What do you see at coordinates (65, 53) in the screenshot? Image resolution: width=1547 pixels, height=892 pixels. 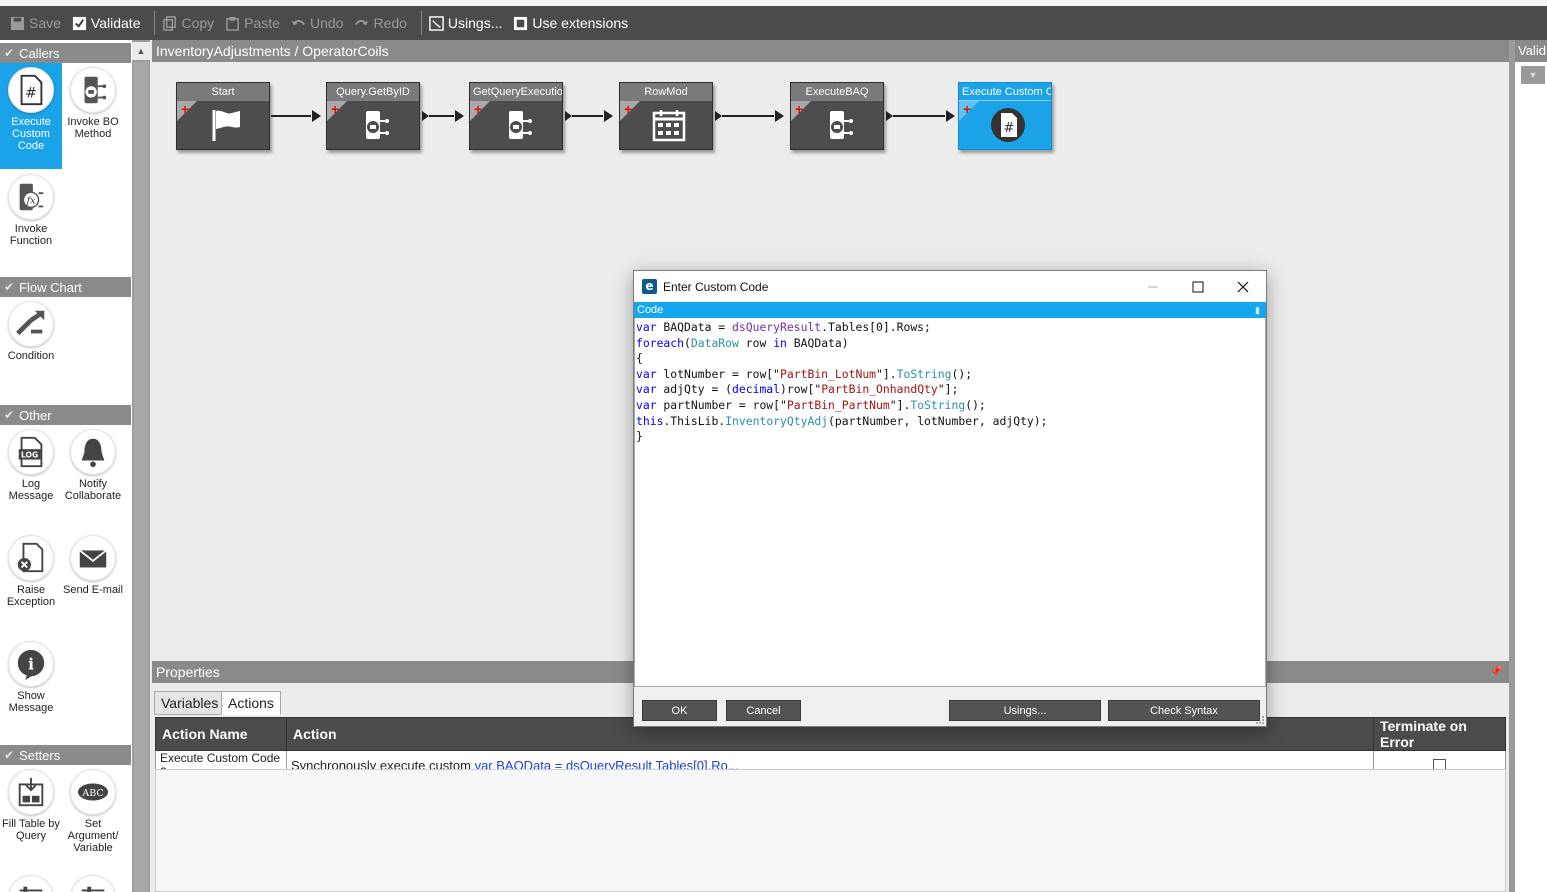 I see `palette-group-callers-header: ✔ Callers` at bounding box center [65, 53].